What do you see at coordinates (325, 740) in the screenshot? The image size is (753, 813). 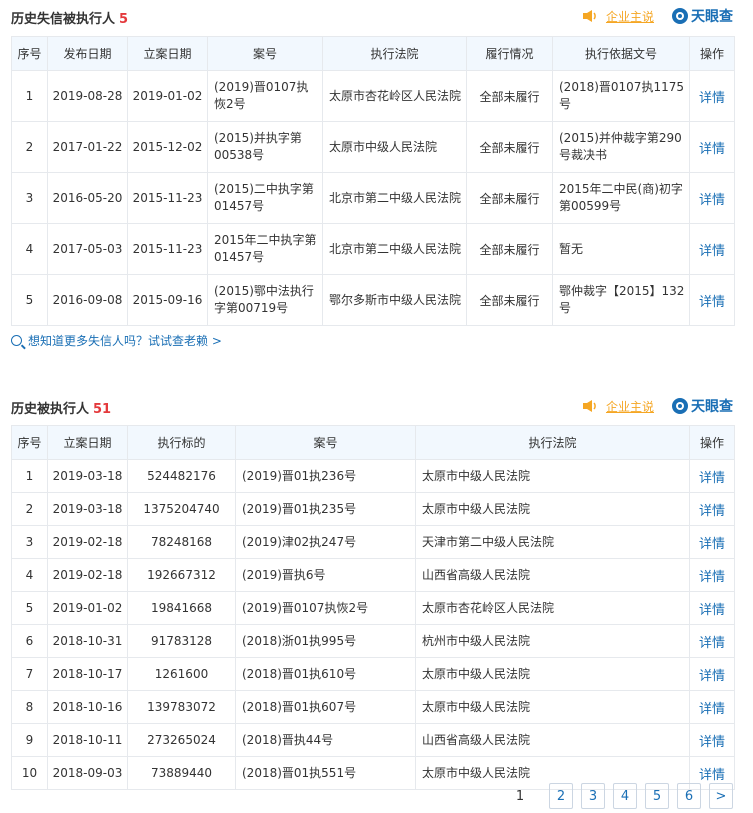 I see `cell-case: (2018)晋执44号` at bounding box center [325, 740].